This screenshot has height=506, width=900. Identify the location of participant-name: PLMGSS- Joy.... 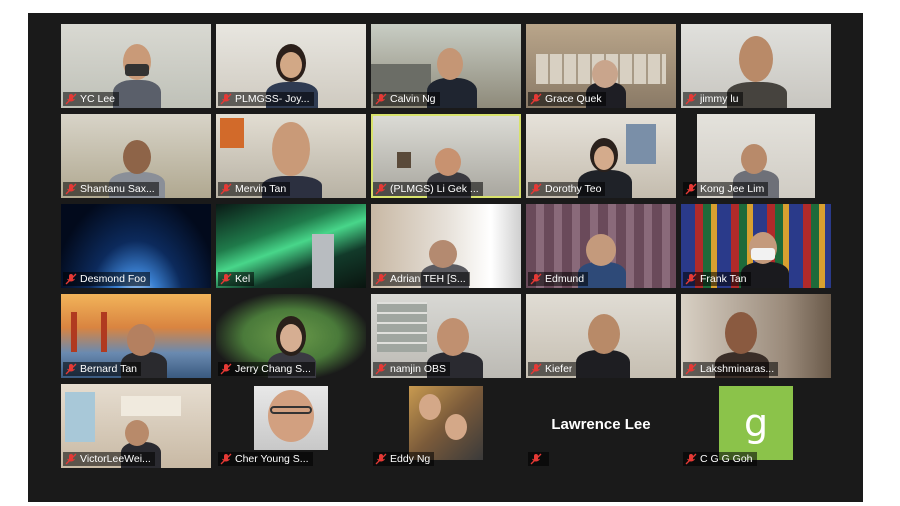
(272, 99).